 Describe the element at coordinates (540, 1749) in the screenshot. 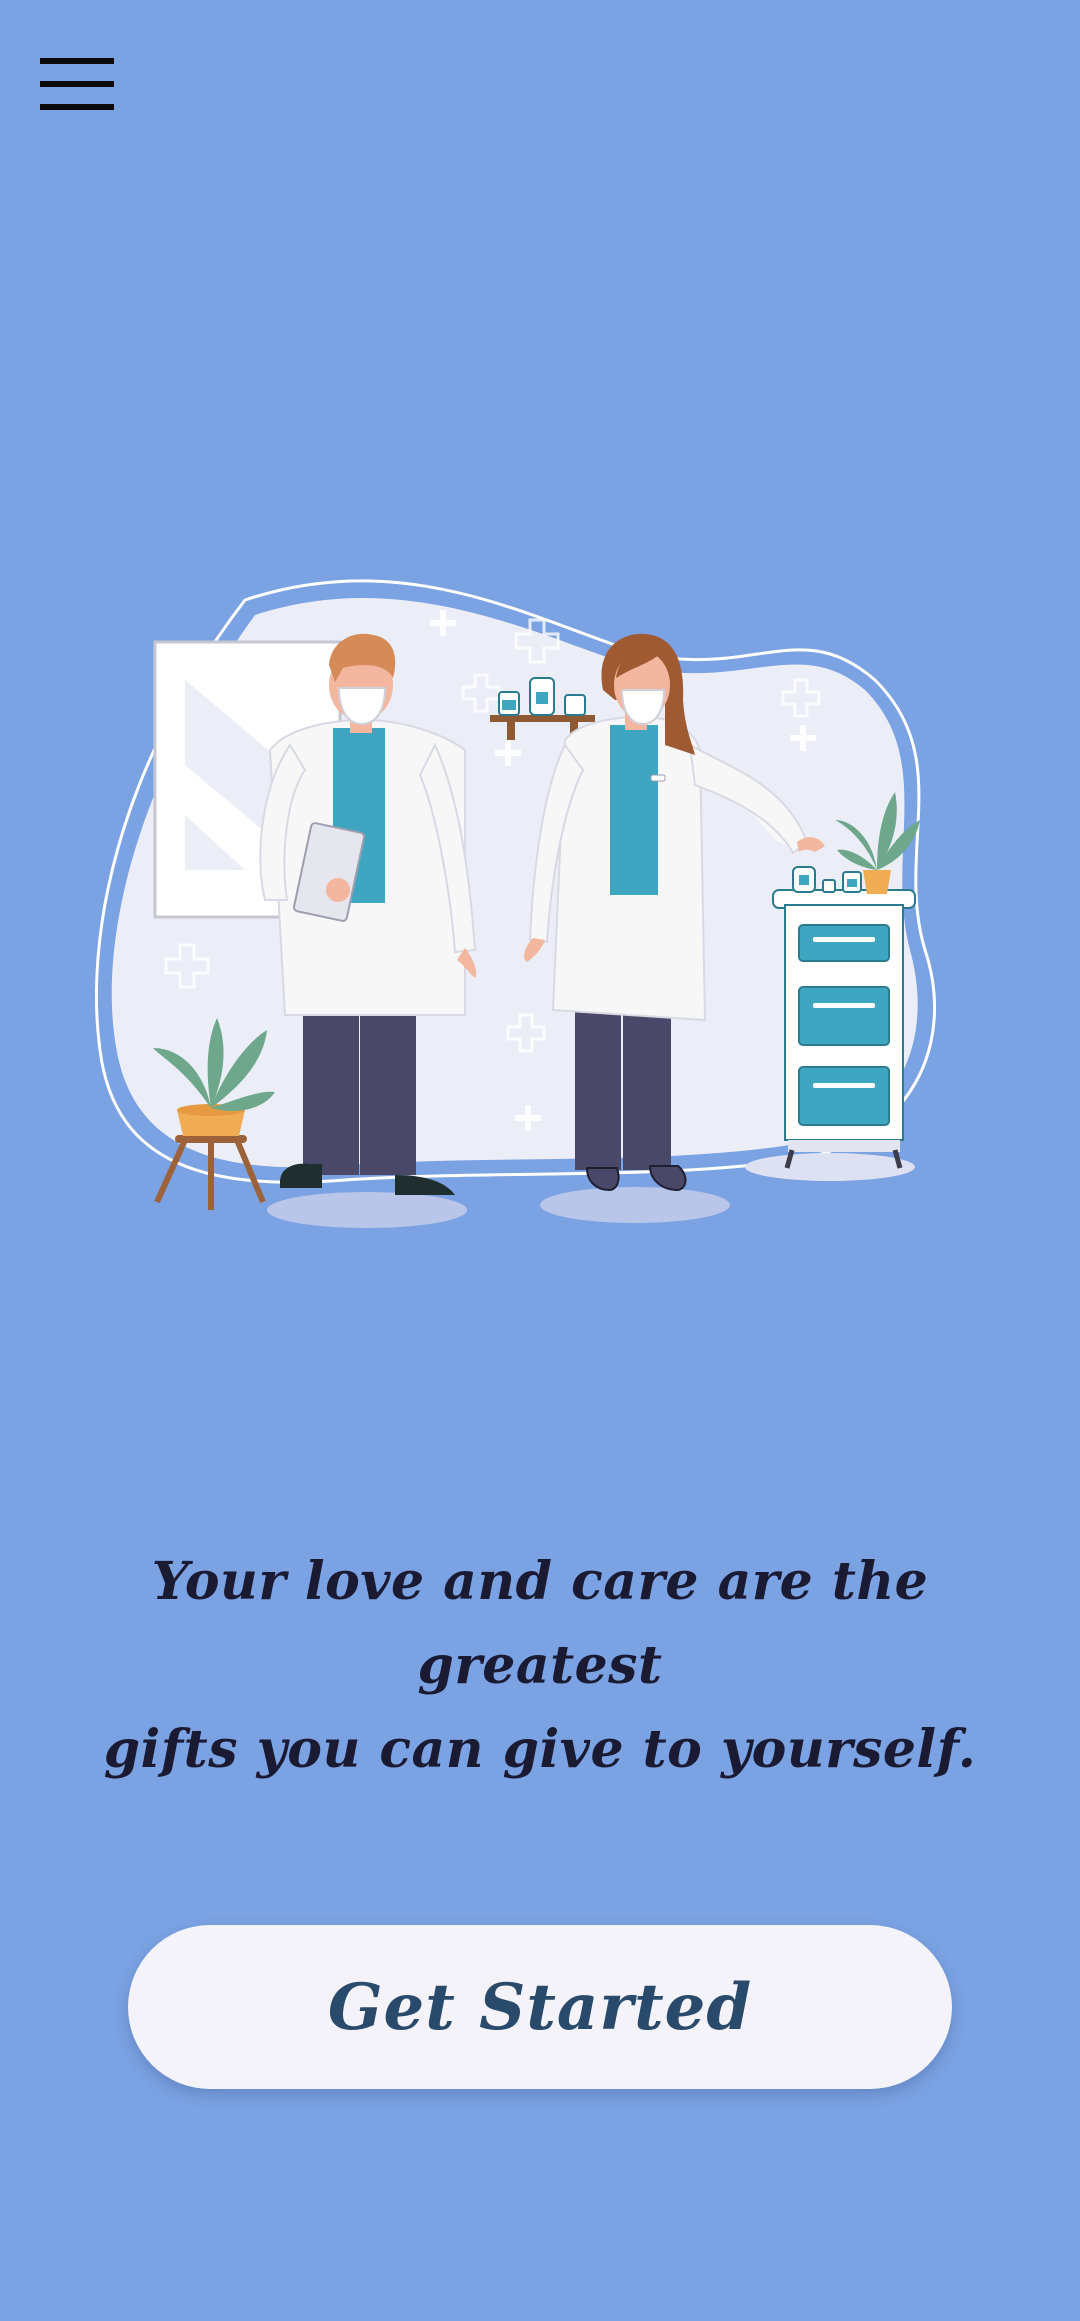

I see `tagline-line-2: gifts you can give to yourself.` at that location.